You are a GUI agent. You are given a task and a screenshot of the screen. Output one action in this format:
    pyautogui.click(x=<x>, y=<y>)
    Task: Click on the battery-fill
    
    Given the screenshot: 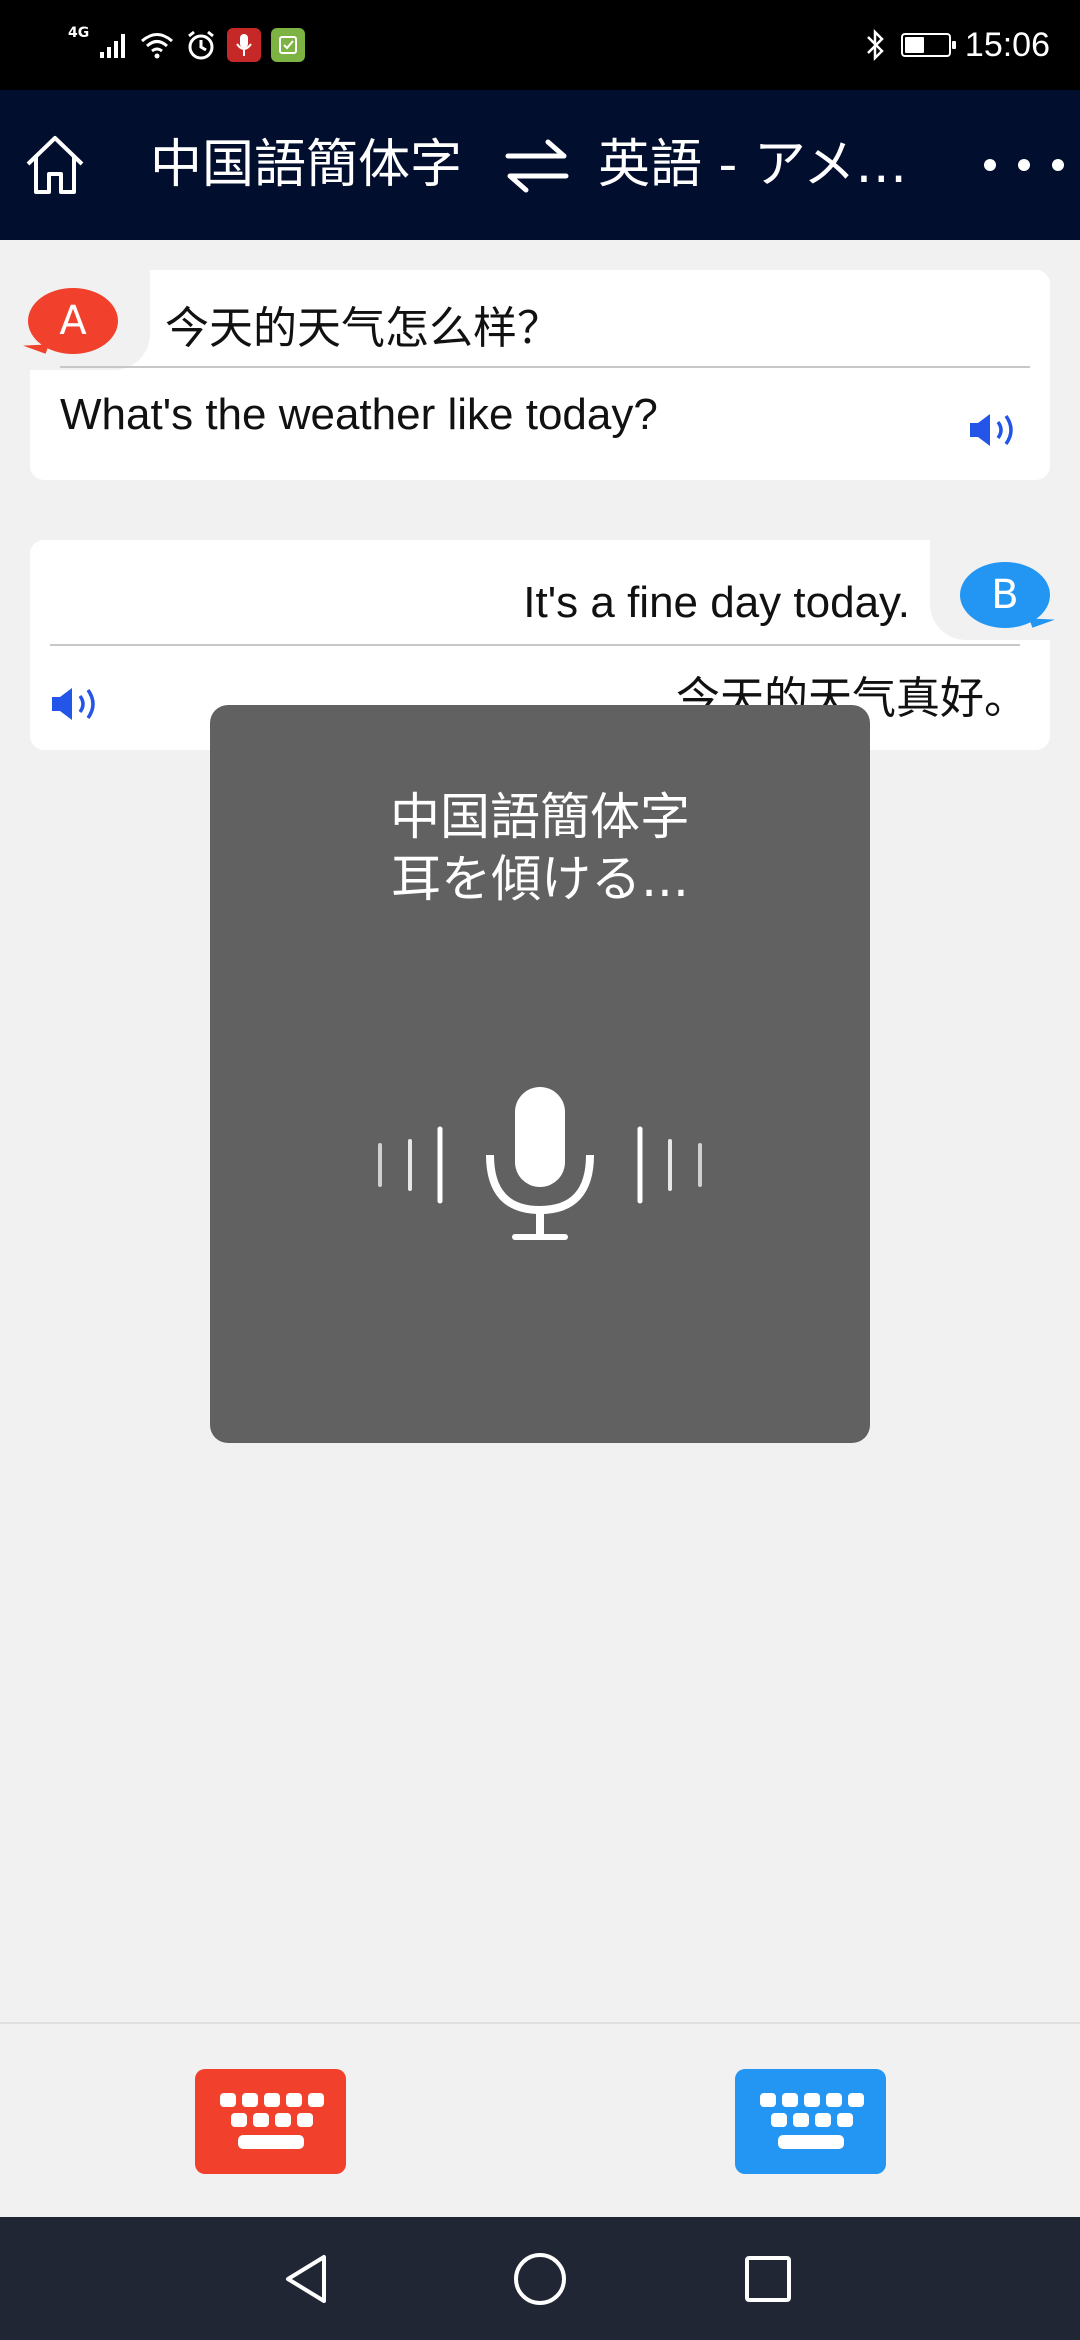 What is the action you would take?
    pyautogui.click(x=914, y=45)
    